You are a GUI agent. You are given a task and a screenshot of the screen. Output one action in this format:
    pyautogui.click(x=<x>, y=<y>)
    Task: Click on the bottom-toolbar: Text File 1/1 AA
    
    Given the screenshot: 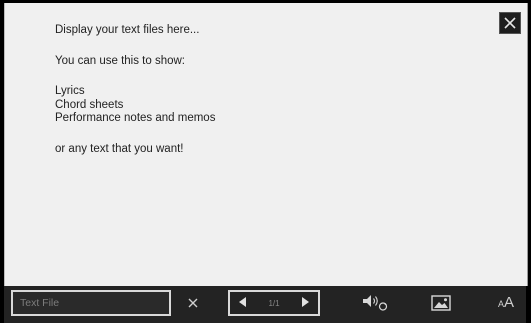 What is the action you would take?
    pyautogui.click(x=265, y=304)
    